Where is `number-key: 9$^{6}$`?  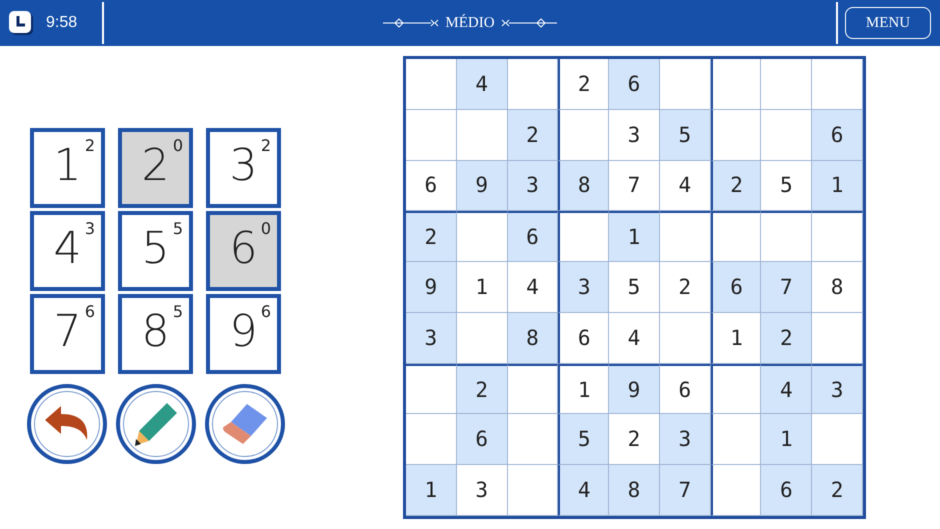 number-key: 9$^{6}$ is located at coordinates (243, 334).